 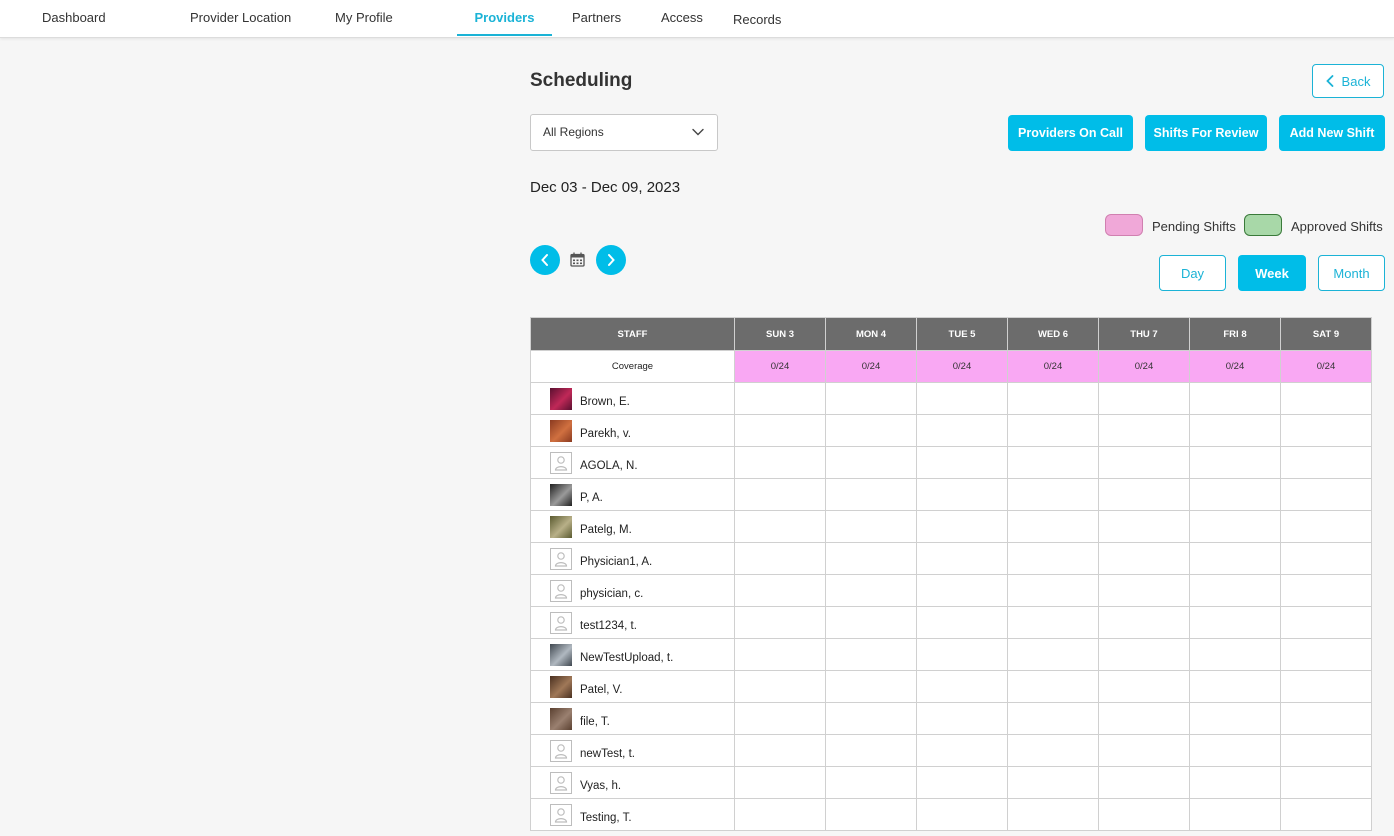 I want to click on nav-item-provider-location: Provider Location, so click(x=240, y=18).